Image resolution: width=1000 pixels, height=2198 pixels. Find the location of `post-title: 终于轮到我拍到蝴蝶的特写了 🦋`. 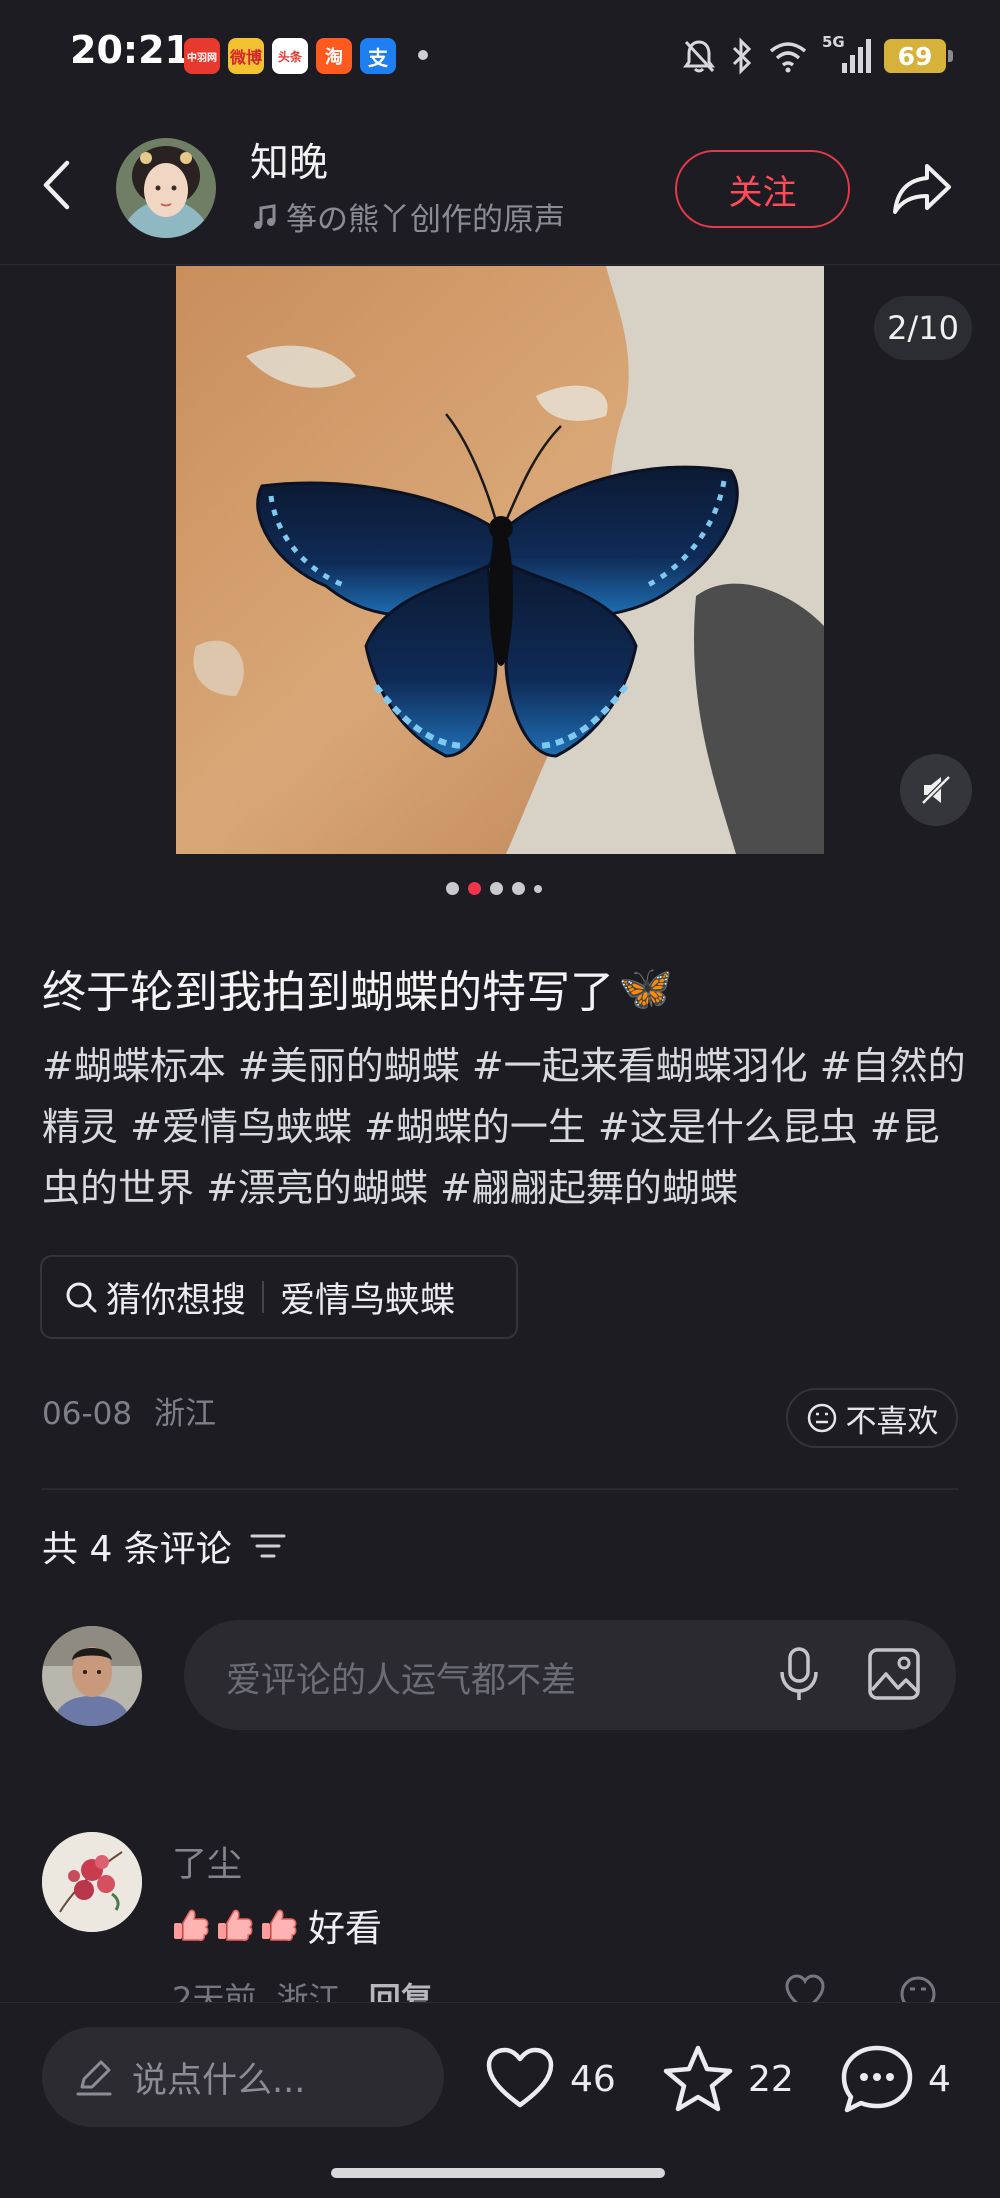

post-title: 终于轮到我拍到蝴蝶的特写了 🦋 is located at coordinates (357, 988).